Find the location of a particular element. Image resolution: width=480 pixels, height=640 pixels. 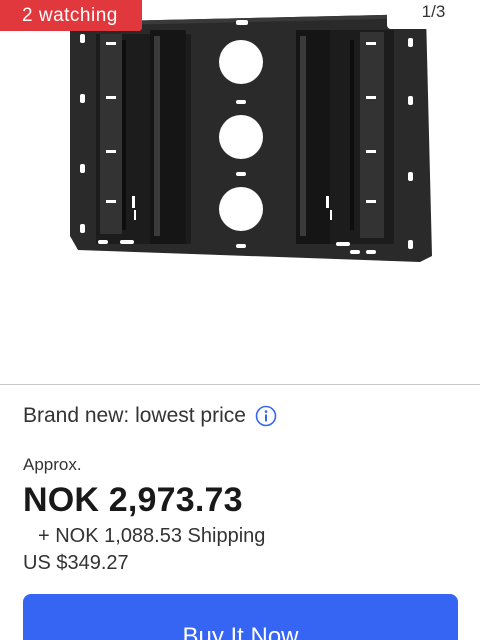

image-counter: 1/3 is located at coordinates (433, 14).